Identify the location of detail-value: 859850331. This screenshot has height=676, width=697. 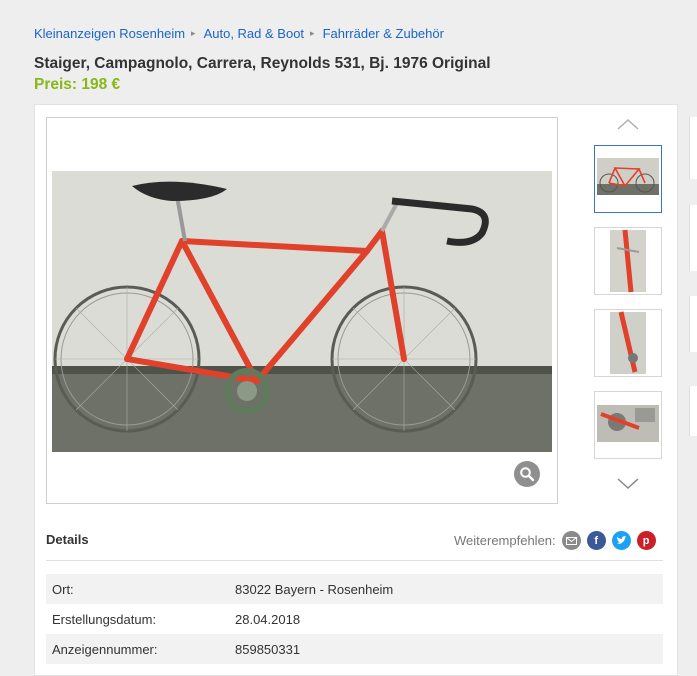
(268, 649).